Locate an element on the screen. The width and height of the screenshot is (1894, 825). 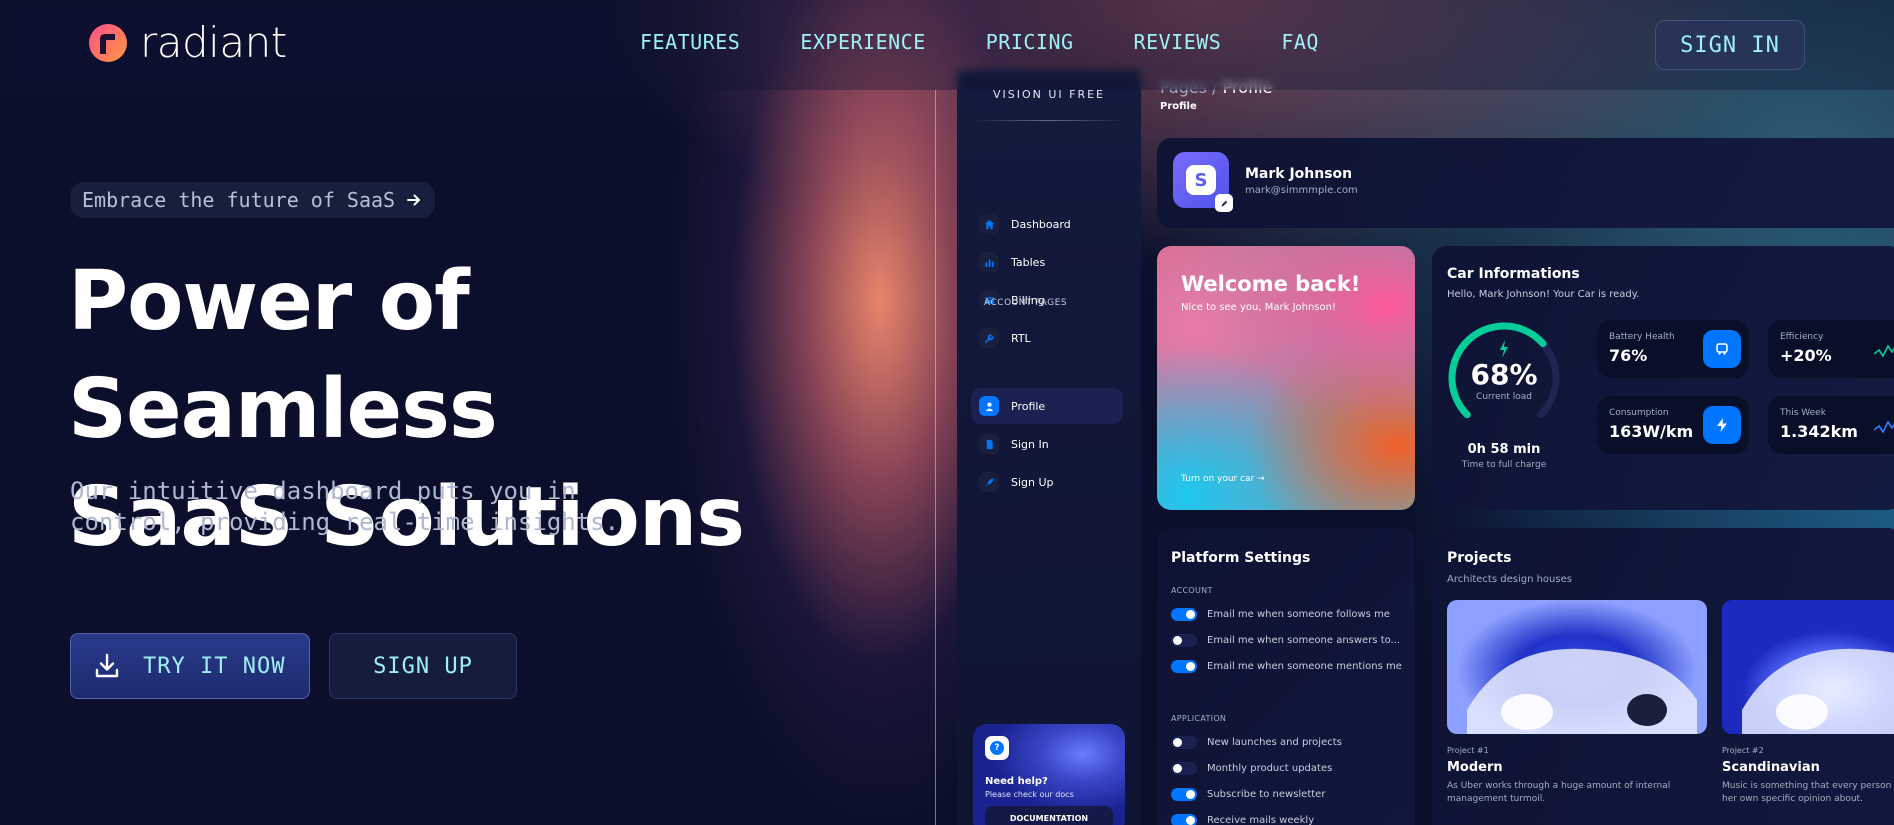
nav-link-features: FEATURES is located at coordinates (690, 42).